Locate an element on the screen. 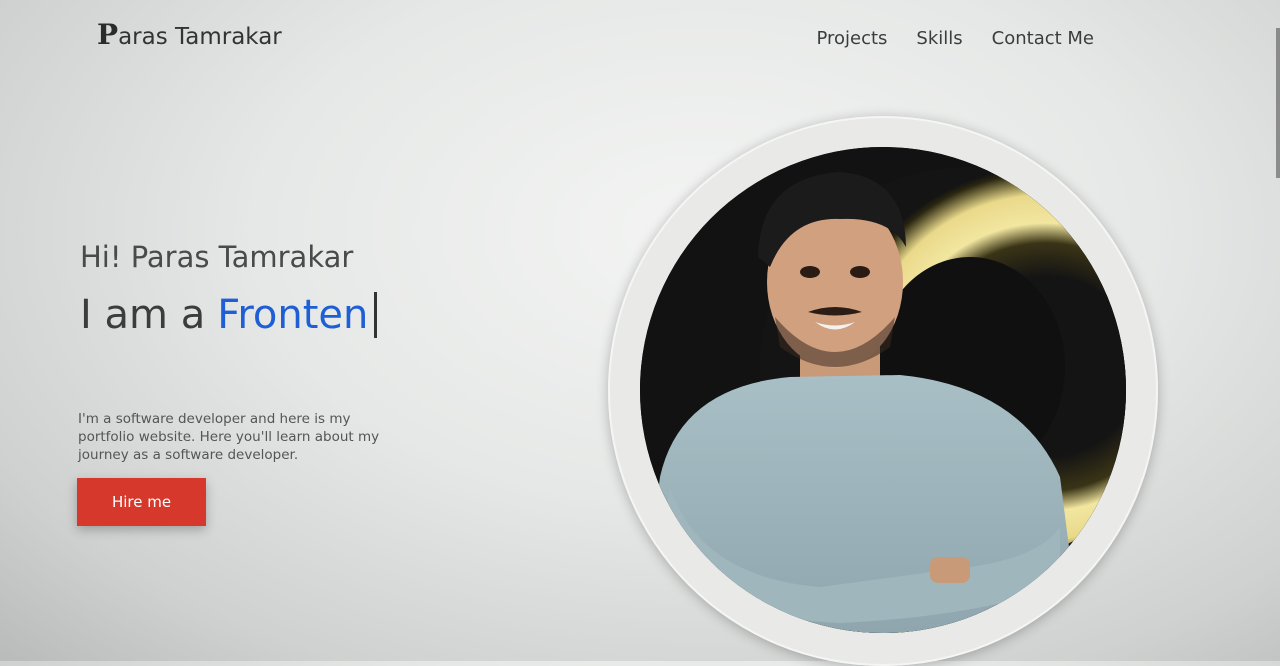 The image size is (1280, 666). brand-logo: P aras Tamrakar is located at coordinates (189, 34).